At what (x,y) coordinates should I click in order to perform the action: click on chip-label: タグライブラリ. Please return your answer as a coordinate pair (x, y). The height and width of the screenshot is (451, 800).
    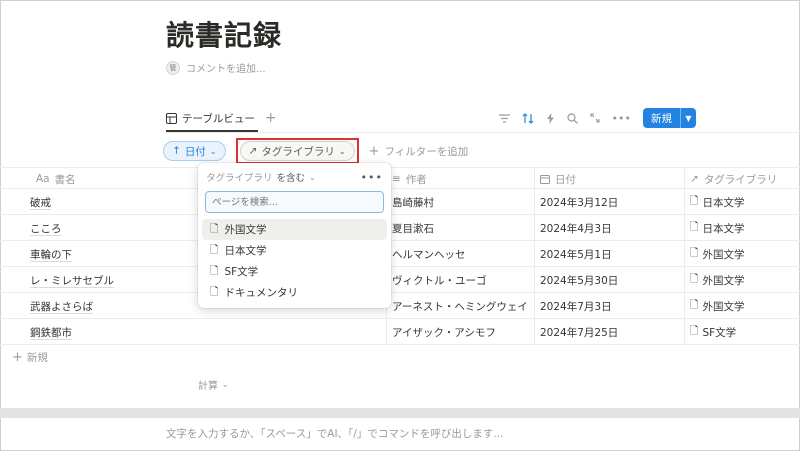
    Looking at the image, I should click on (298, 151).